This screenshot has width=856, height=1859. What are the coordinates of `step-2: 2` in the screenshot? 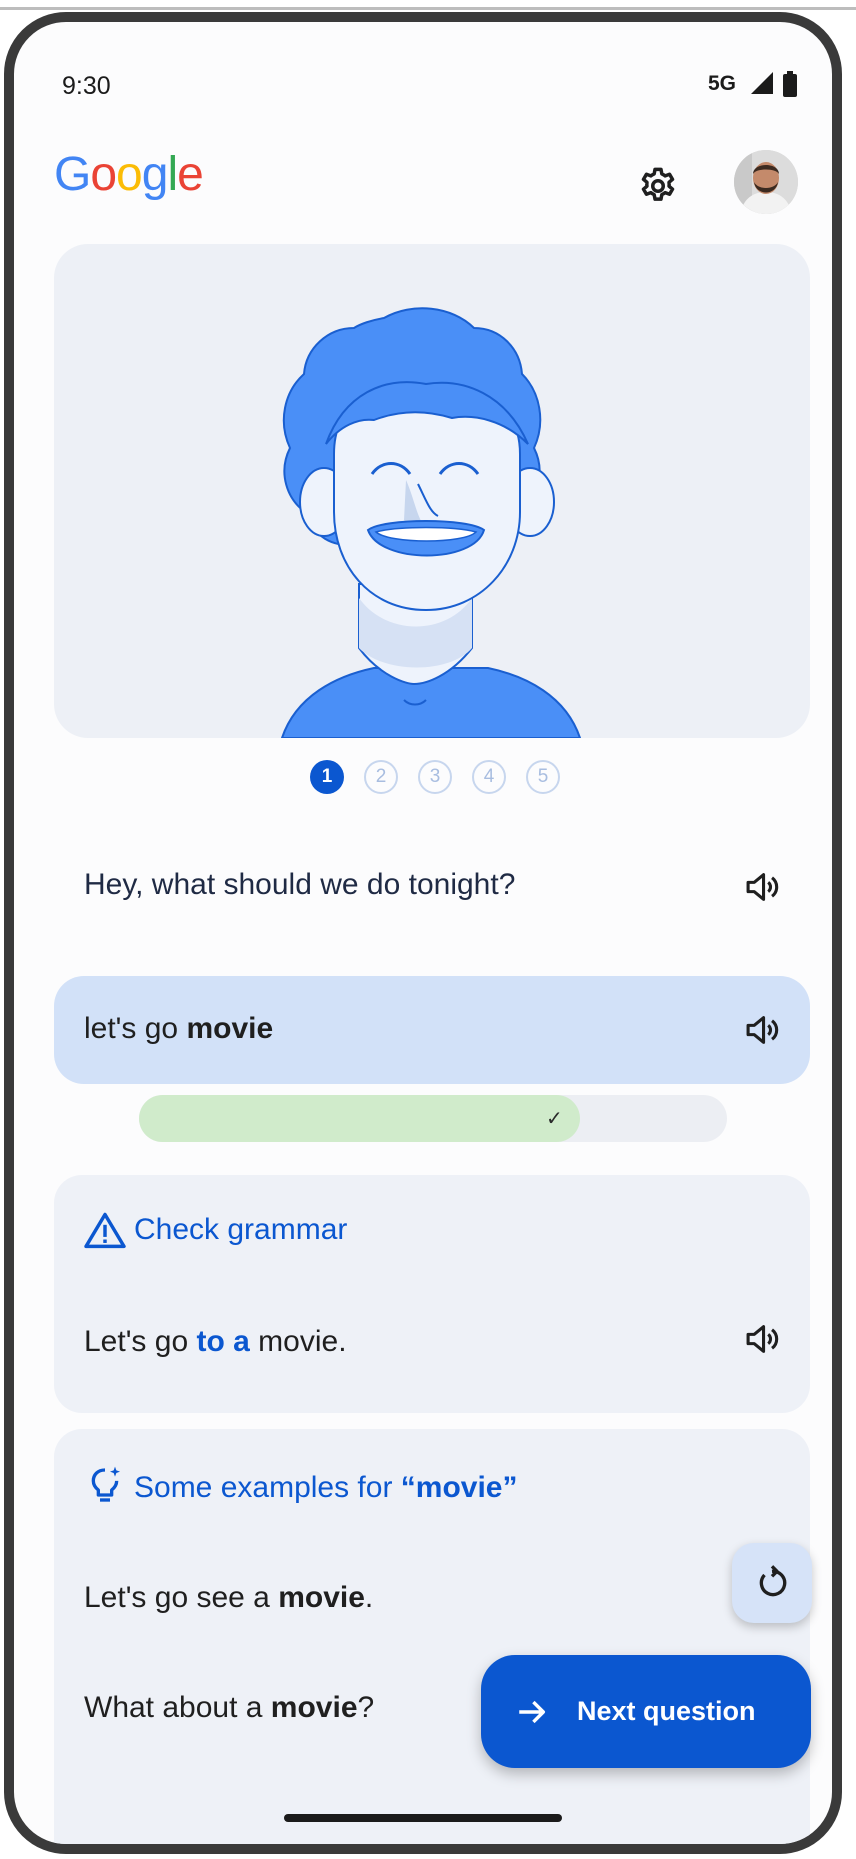 It's located at (381, 777).